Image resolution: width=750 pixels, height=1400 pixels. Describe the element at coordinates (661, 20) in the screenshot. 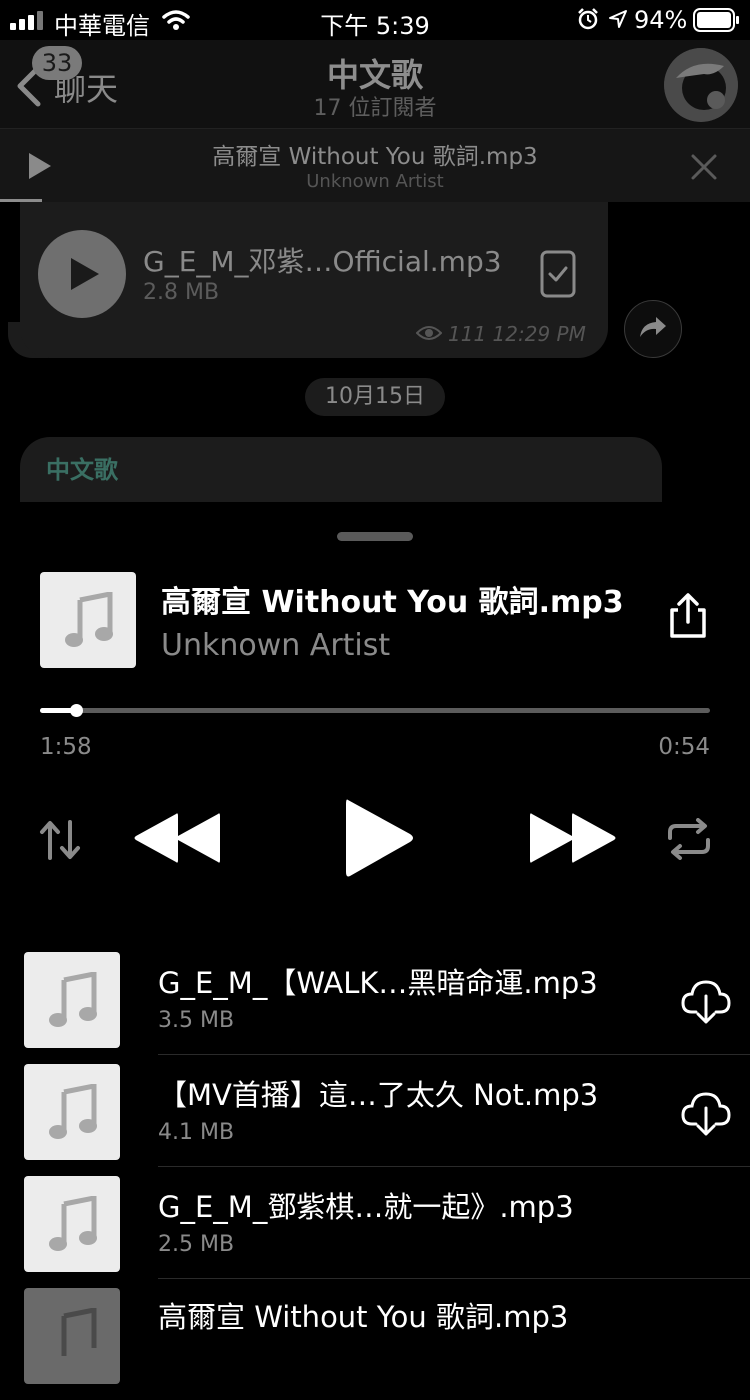

I see `battery-percent: 94%` at that location.